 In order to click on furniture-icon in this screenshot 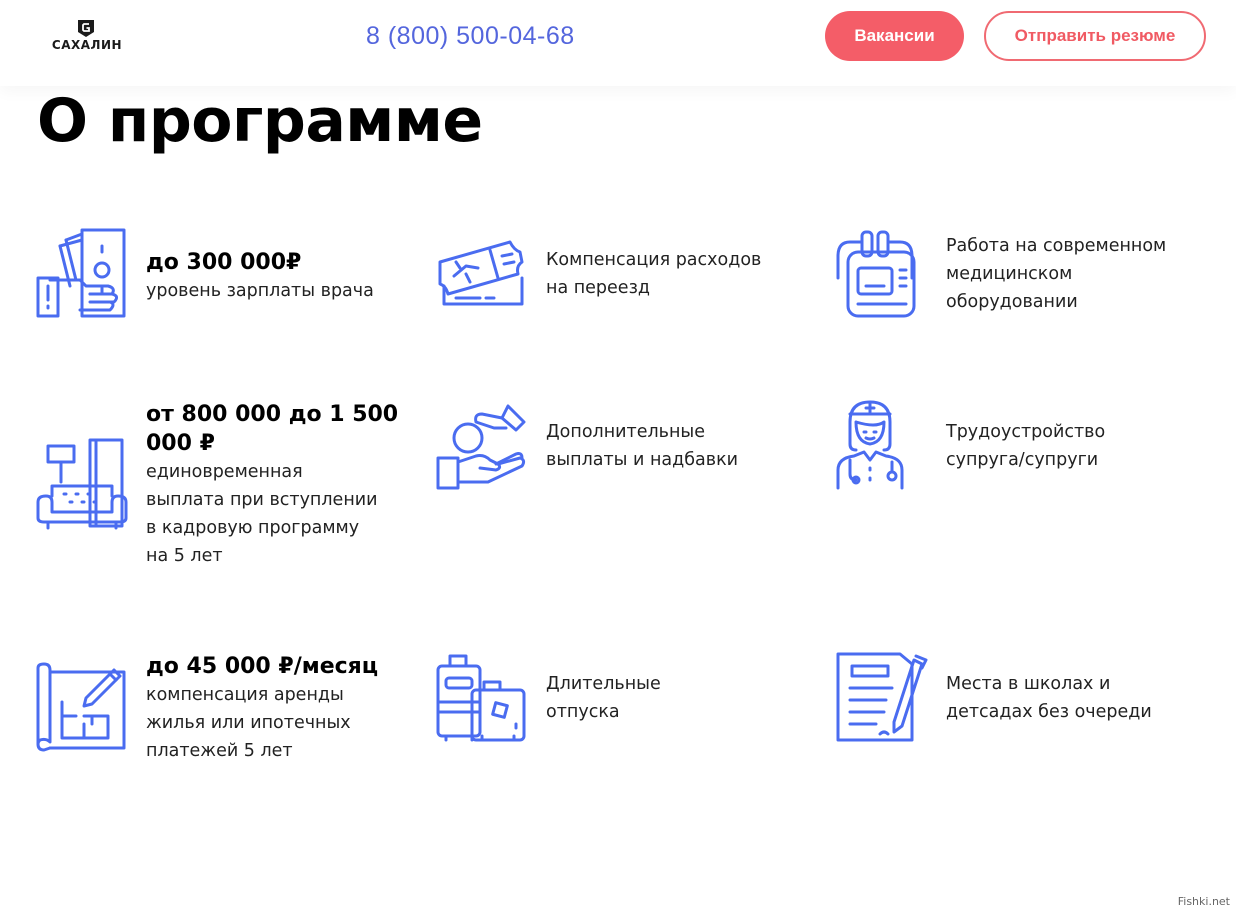, I will do `click(82, 484)`.